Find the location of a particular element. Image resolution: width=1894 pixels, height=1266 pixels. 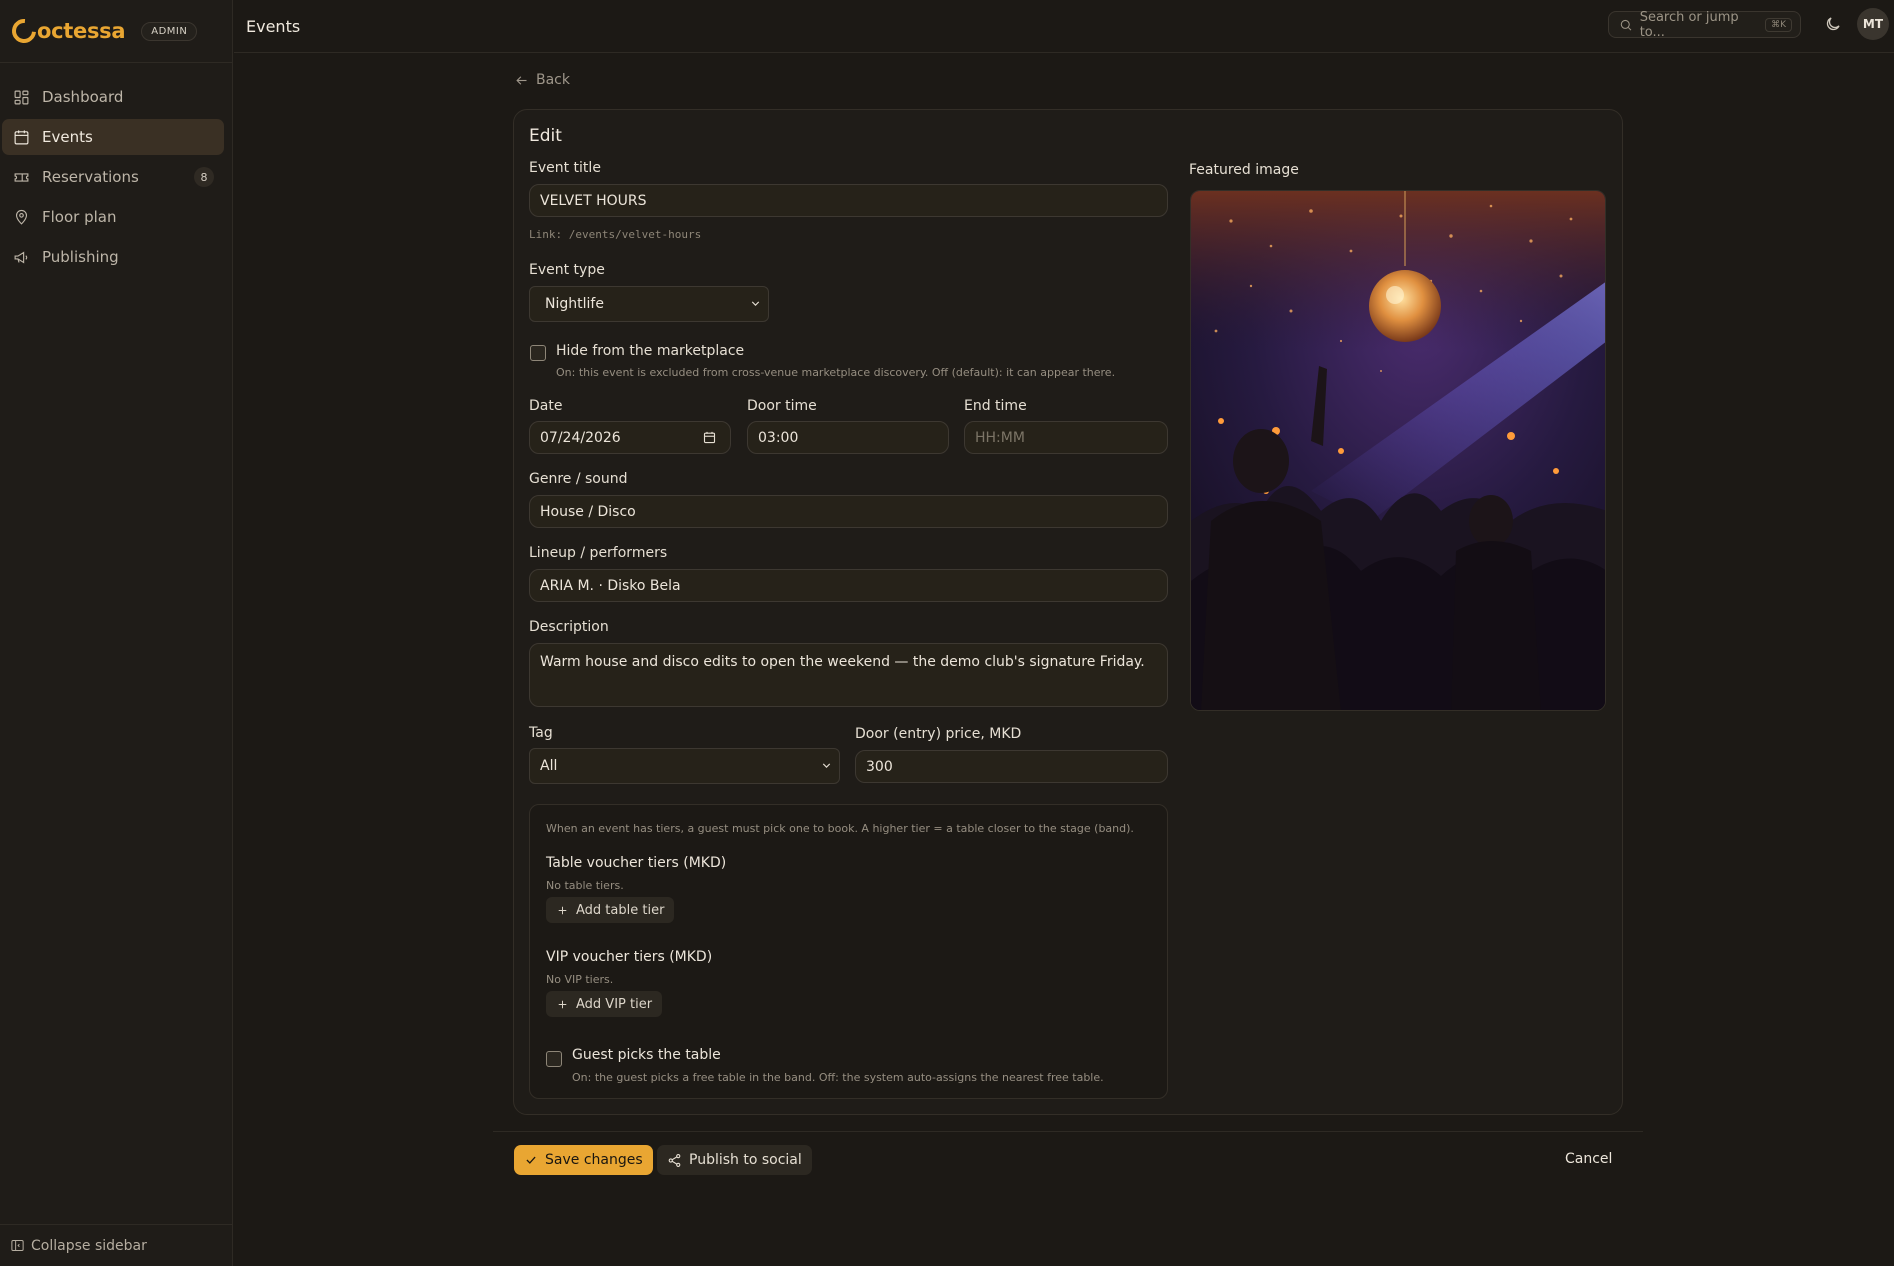

page-title: Events is located at coordinates (273, 26).